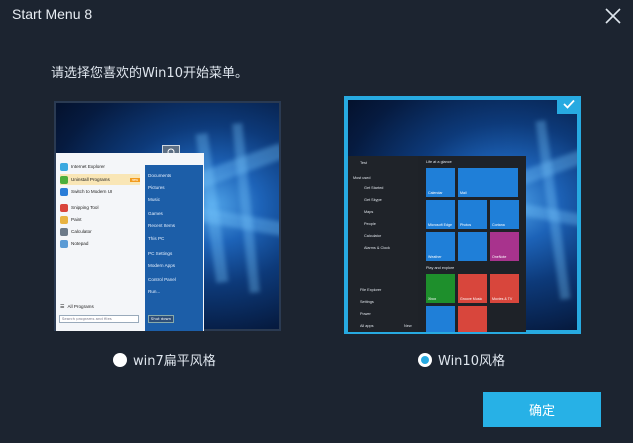 The width and height of the screenshot is (633, 443). What do you see at coordinates (52, 14) in the screenshot?
I see `window-title: Start Menu 8` at bounding box center [52, 14].